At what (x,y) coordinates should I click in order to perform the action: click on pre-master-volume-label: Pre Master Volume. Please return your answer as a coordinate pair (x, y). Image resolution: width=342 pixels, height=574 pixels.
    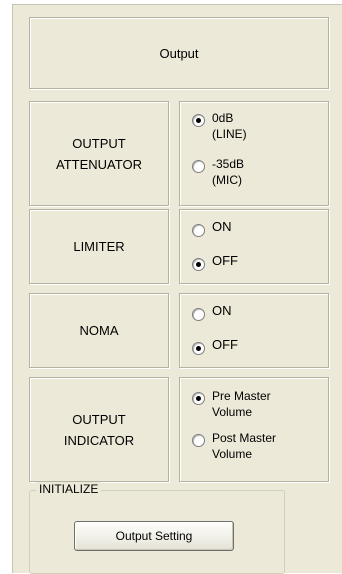
    Looking at the image, I should click on (241, 404).